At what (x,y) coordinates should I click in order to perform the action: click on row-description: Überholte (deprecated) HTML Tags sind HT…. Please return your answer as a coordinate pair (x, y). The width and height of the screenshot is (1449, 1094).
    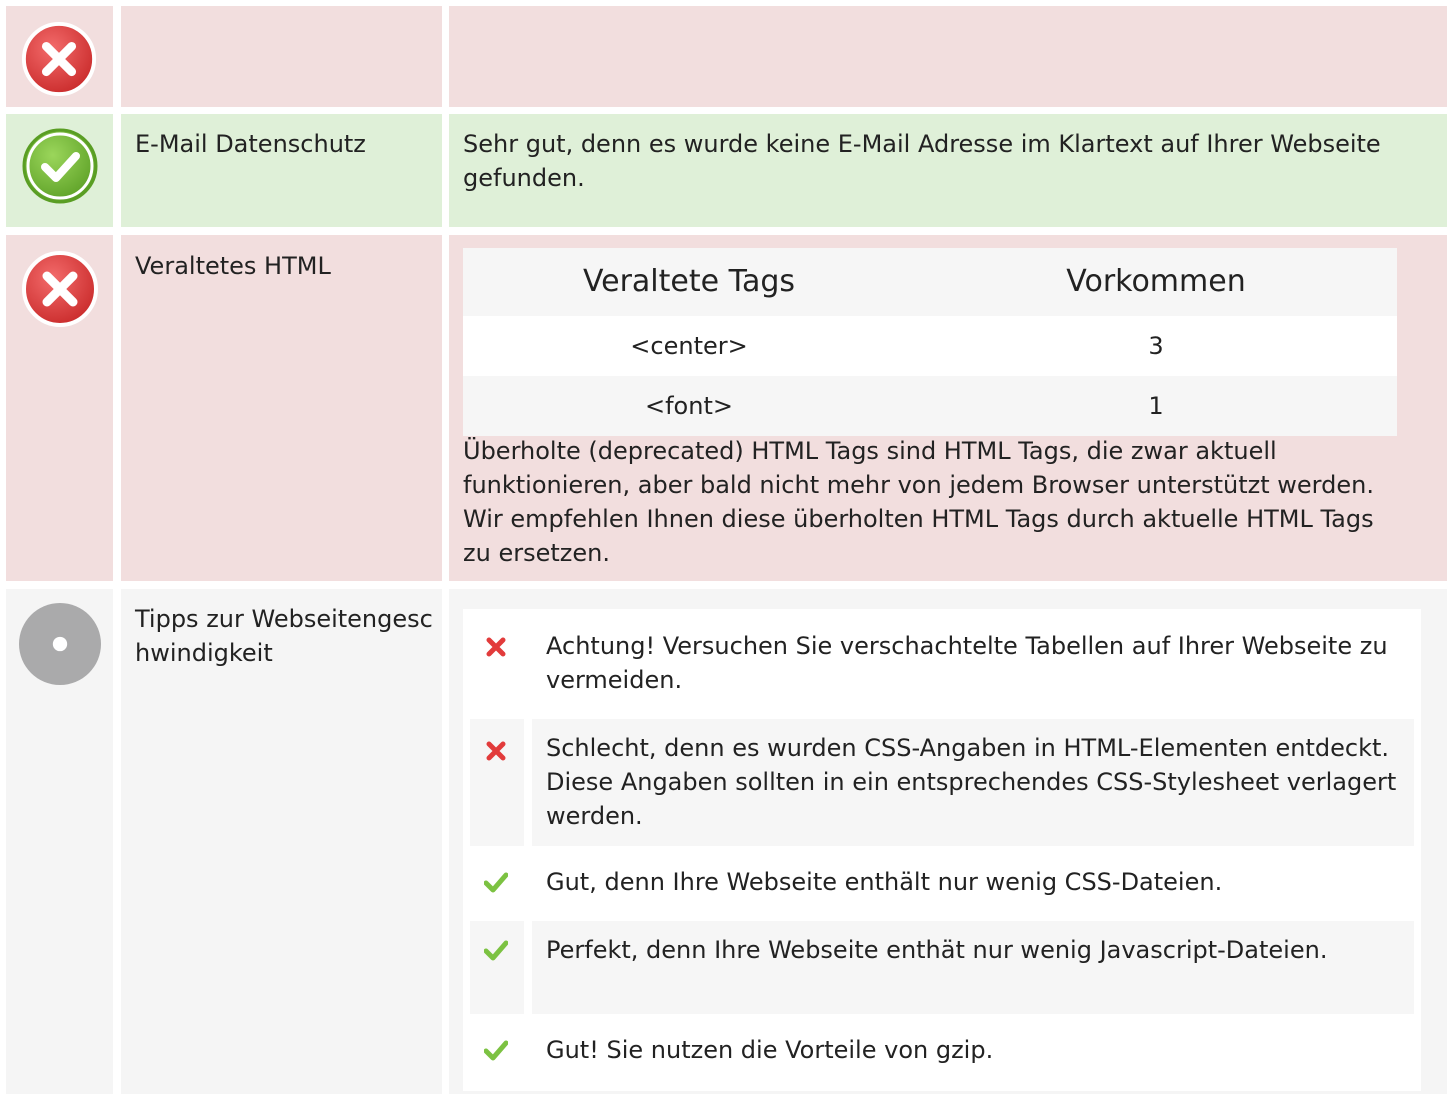
    Looking at the image, I should click on (918, 502).